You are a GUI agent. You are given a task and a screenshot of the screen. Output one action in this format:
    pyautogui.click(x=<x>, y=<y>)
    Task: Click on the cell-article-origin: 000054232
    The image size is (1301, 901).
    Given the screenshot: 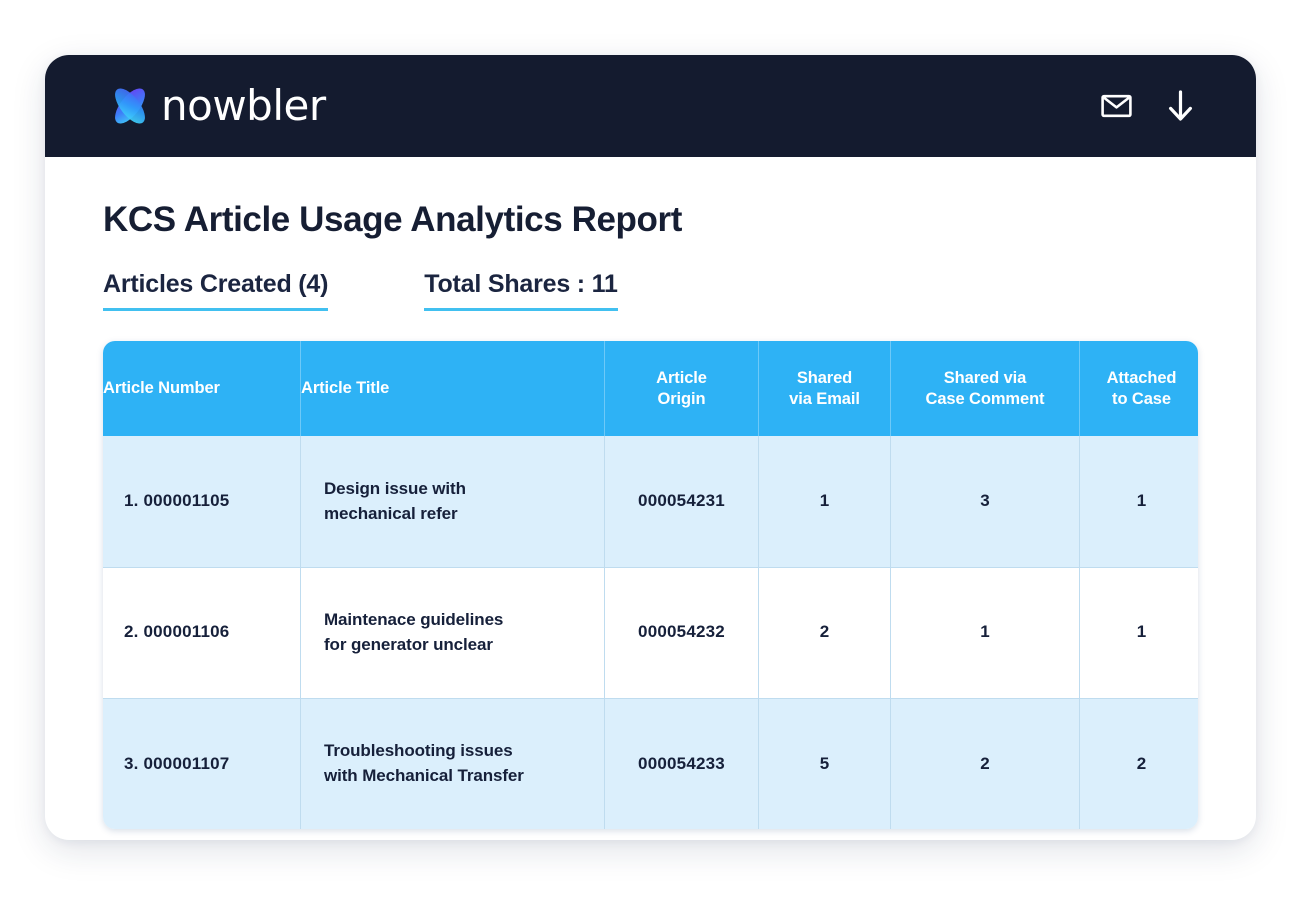 What is the action you would take?
    pyautogui.click(x=681, y=633)
    